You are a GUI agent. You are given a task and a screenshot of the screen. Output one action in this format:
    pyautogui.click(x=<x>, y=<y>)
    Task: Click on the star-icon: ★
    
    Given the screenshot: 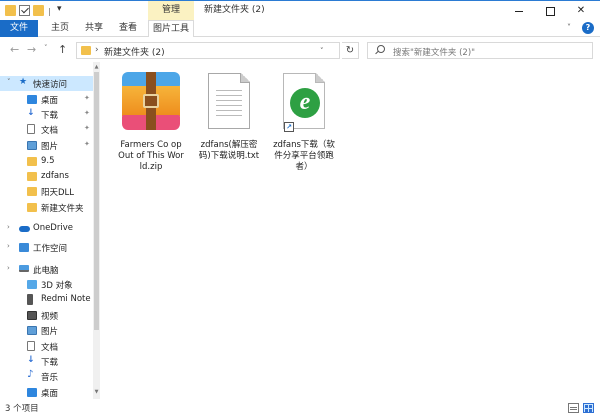 What is the action you would take?
    pyautogui.click(x=23, y=82)
    